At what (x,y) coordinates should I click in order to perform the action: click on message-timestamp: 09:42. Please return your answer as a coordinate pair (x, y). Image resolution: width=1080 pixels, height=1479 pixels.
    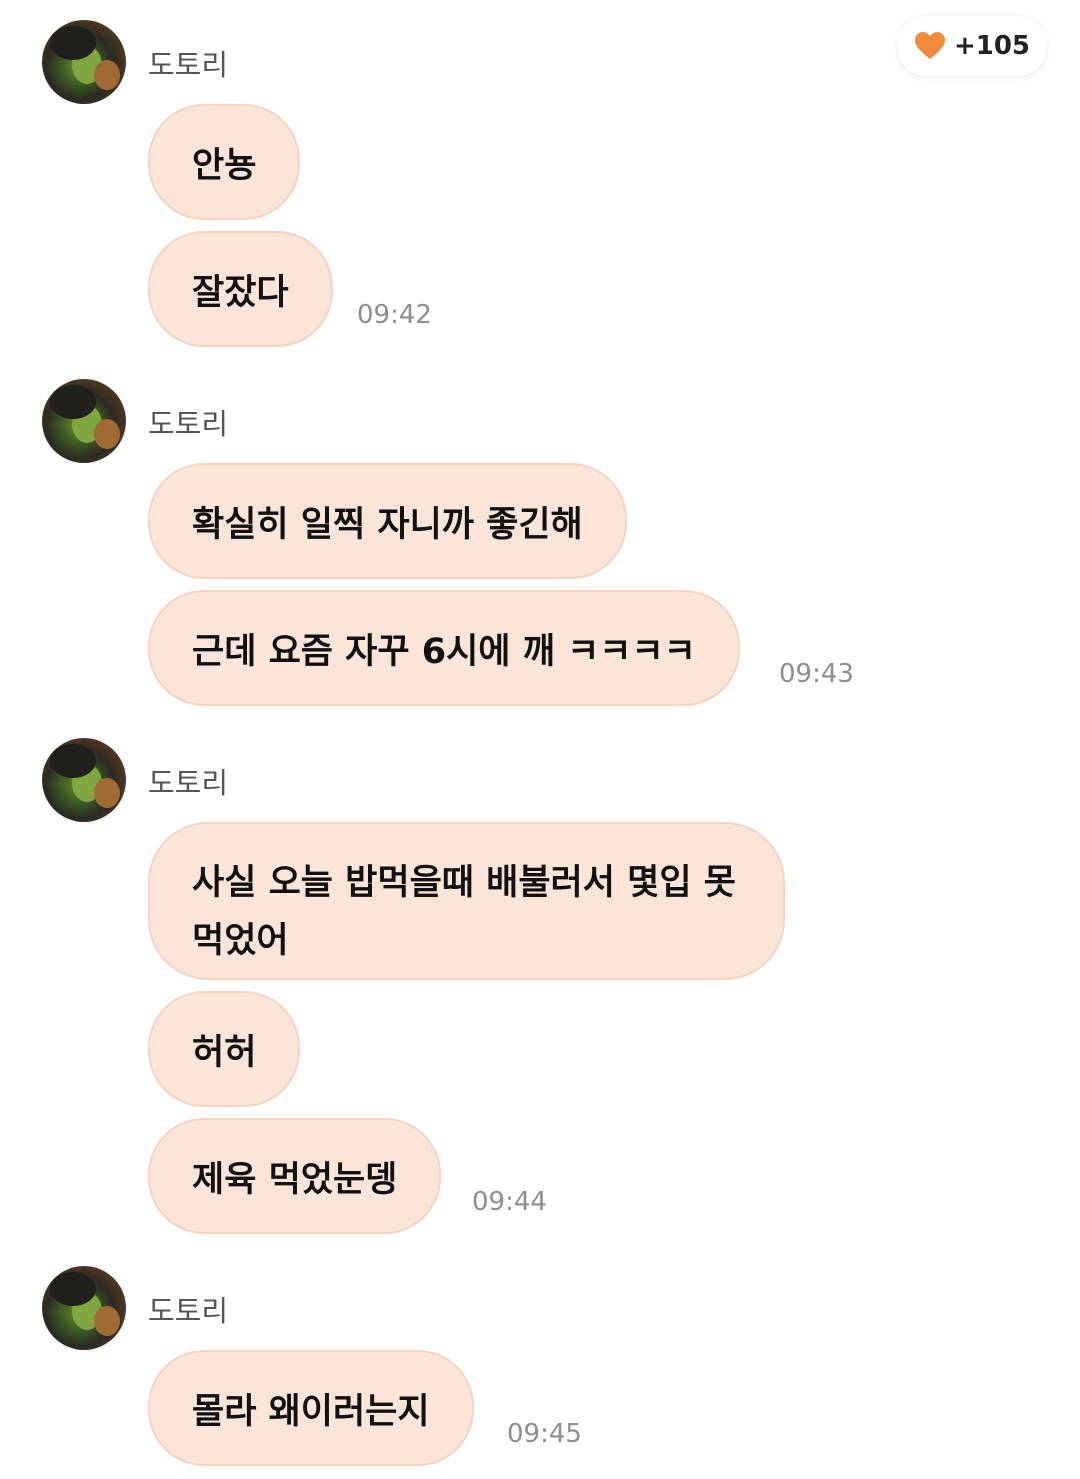
    Looking at the image, I should click on (394, 315).